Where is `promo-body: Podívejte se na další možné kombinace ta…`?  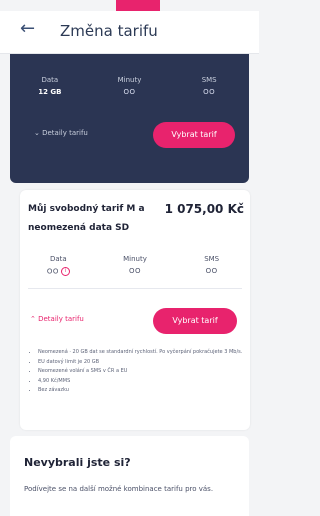
promo-body: Podívejte se na další možné kombinace ta… is located at coordinates (119, 489).